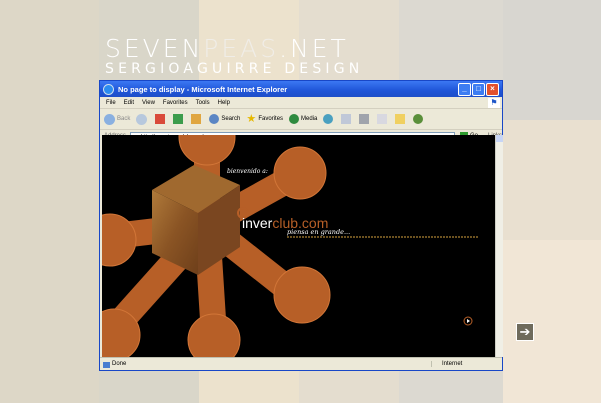 Image resolution: width=601 pixels, height=403 pixels. Describe the element at coordinates (301, 103) in the screenshot. I see `menu-bar: File Edit View Favorites Tools Help ⚑` at that location.